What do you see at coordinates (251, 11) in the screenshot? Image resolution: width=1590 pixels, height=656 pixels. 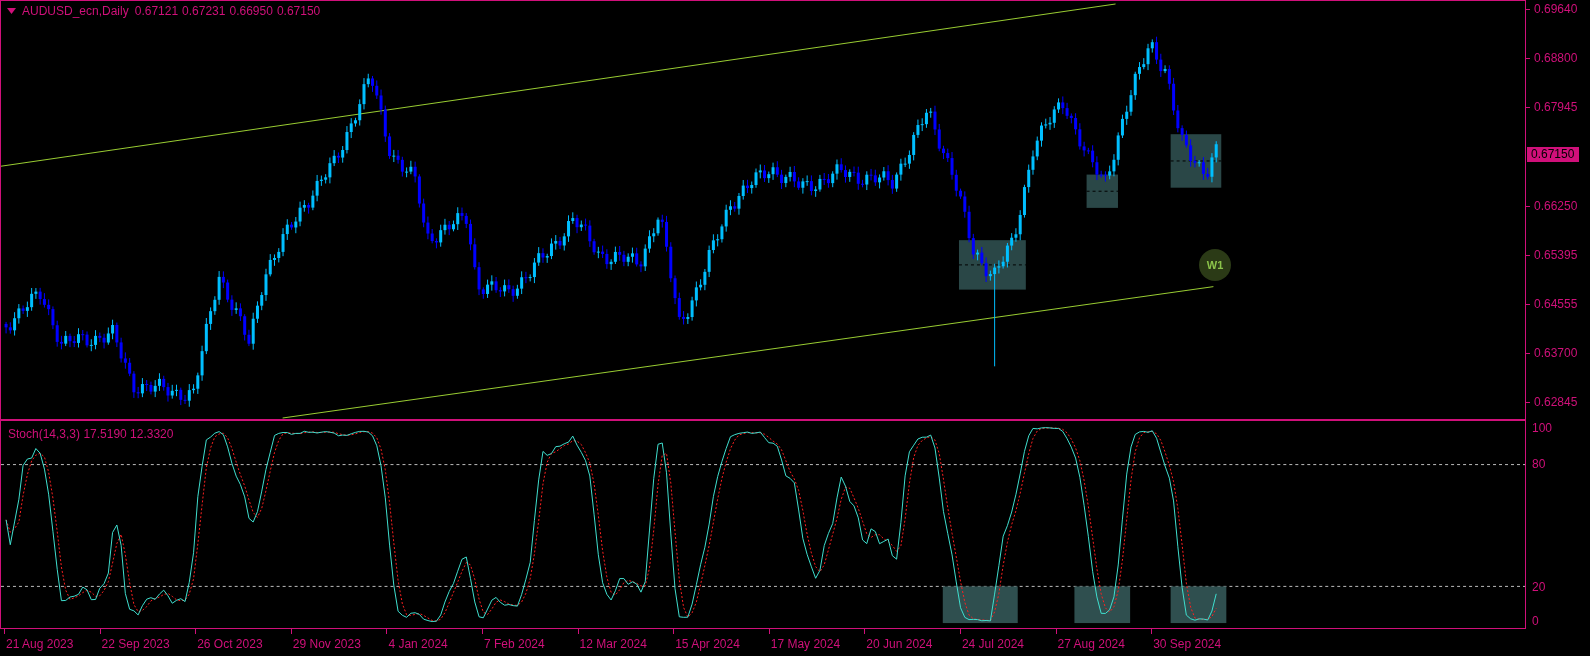 I see `price-value: 0.66950` at bounding box center [251, 11].